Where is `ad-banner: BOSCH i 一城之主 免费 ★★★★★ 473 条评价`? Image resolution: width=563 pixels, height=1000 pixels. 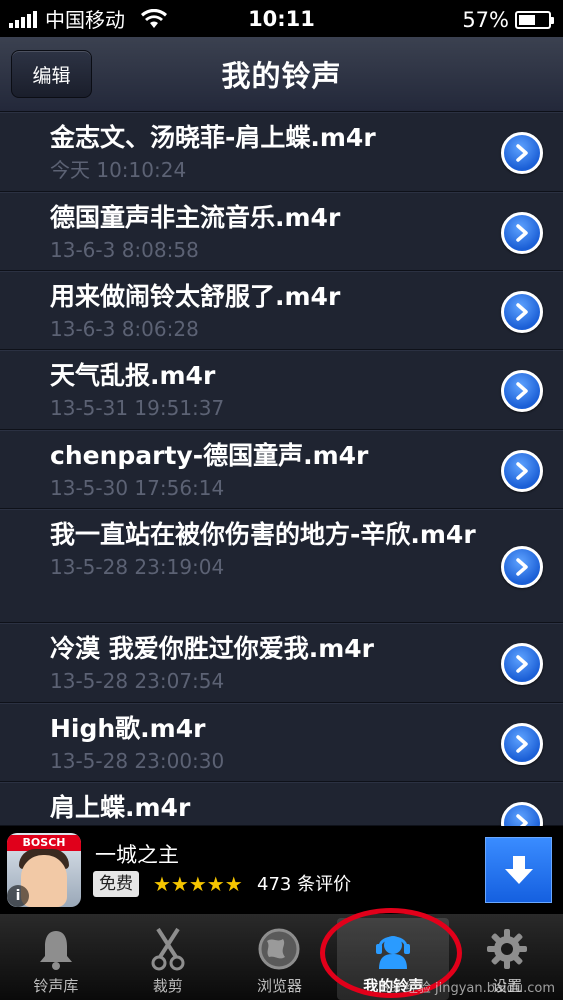 ad-banner: BOSCH i 一城之主 免费 ★★★★★ 473 条评价 is located at coordinates (281, 870).